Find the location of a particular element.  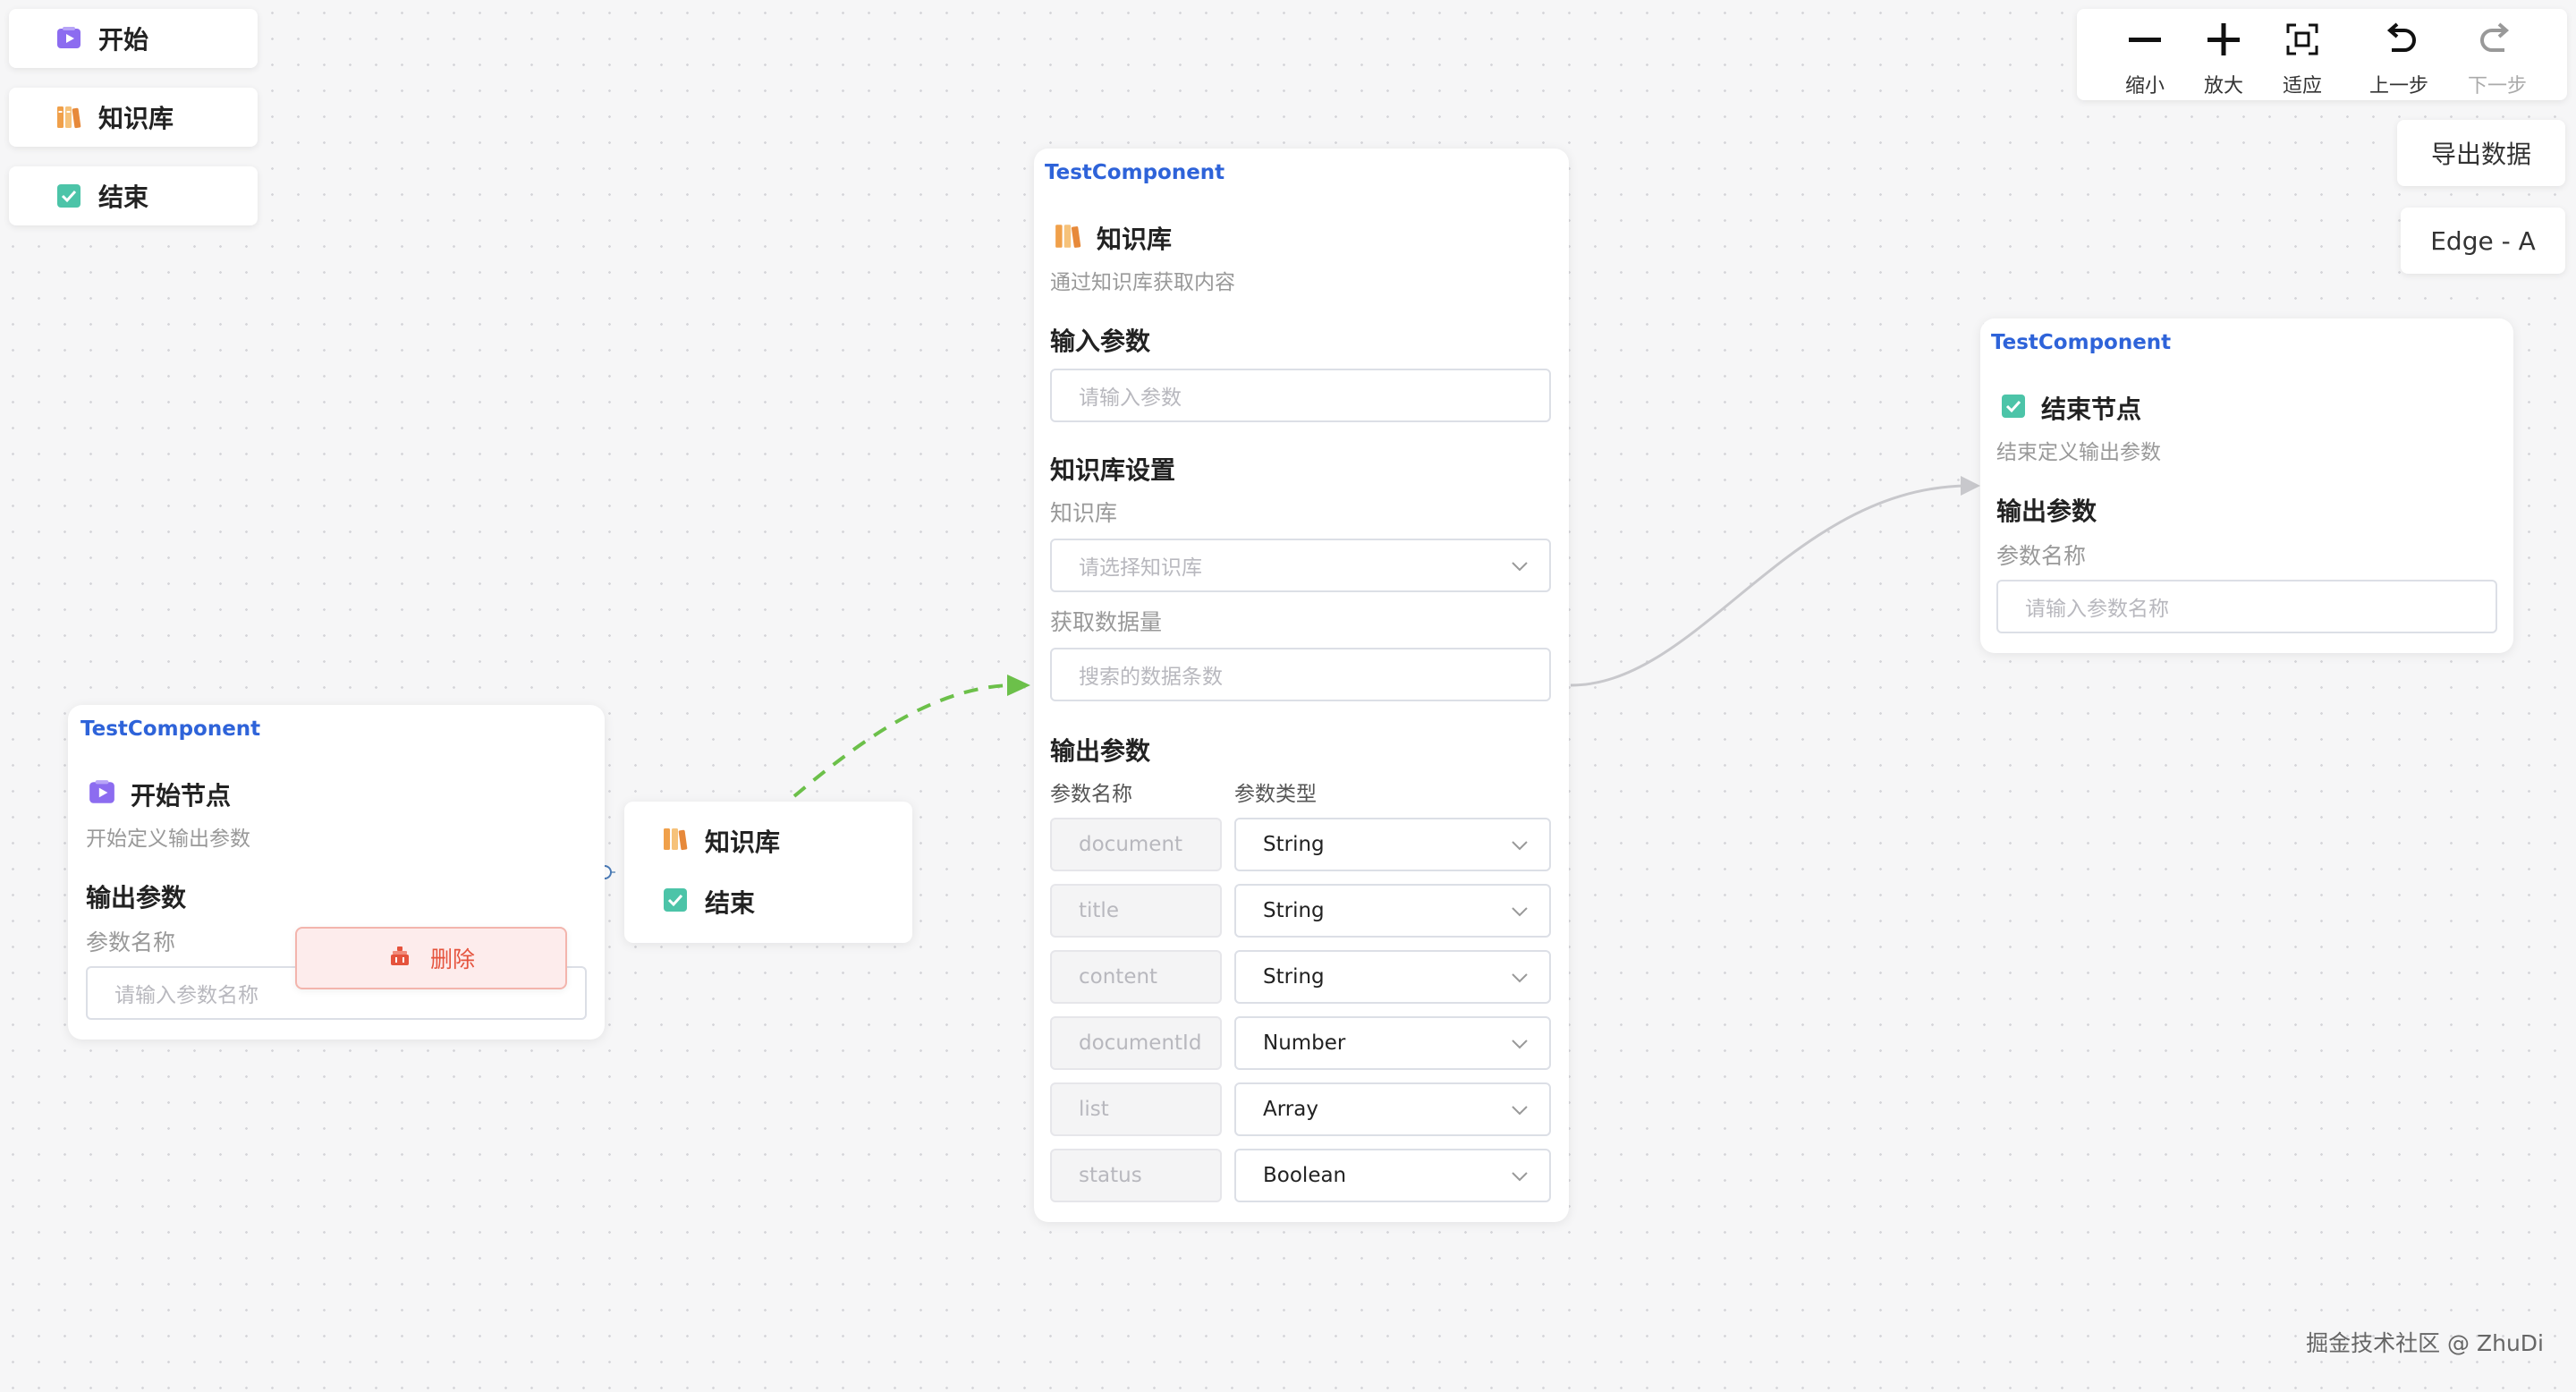

menu-item-knowledge: 知识库 is located at coordinates (768, 841).